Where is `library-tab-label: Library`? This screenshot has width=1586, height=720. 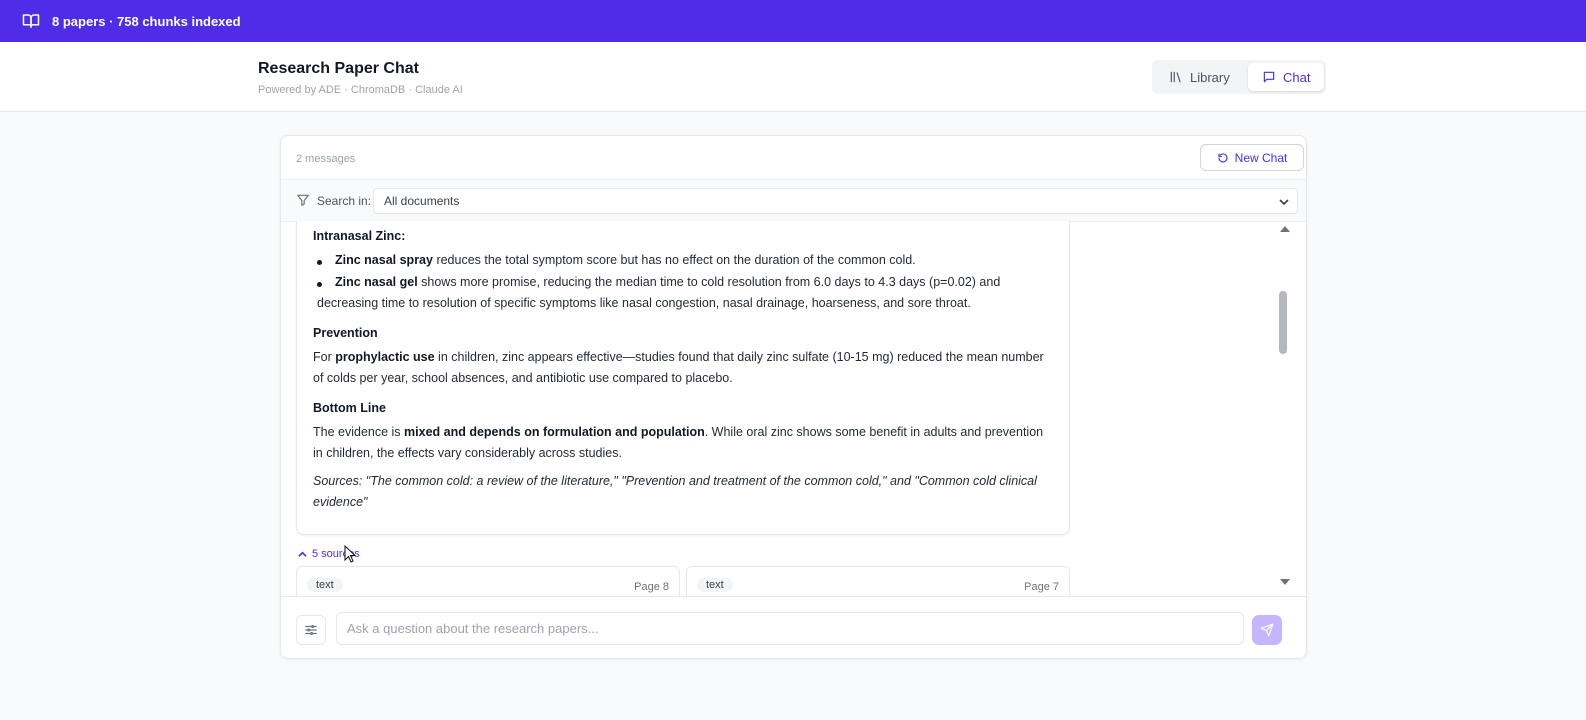
library-tab-label: Library is located at coordinates (1210, 77).